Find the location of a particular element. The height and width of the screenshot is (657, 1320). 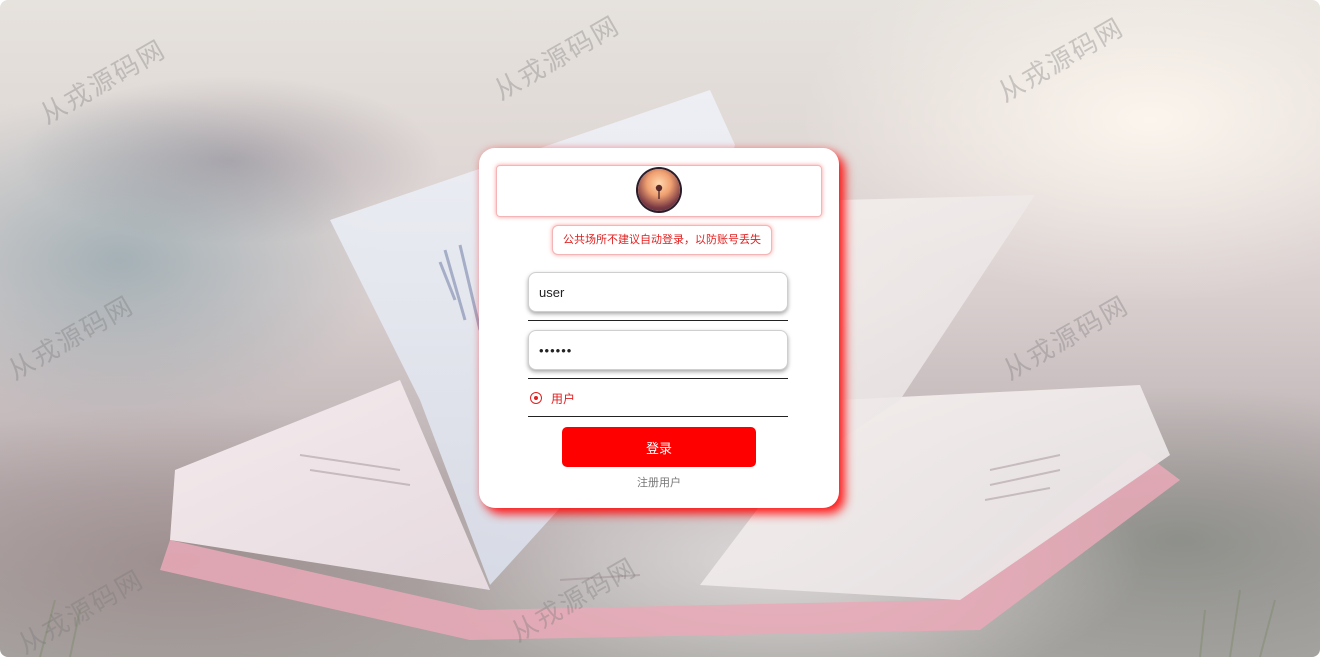

login-button: 登录 is located at coordinates (659, 447).